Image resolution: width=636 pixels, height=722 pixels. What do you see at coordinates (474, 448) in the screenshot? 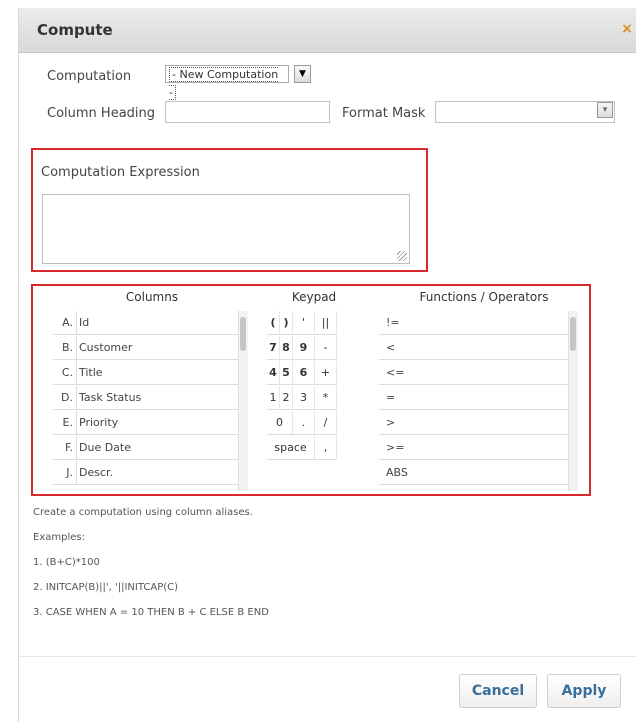
I see `function-item: >=` at bounding box center [474, 448].